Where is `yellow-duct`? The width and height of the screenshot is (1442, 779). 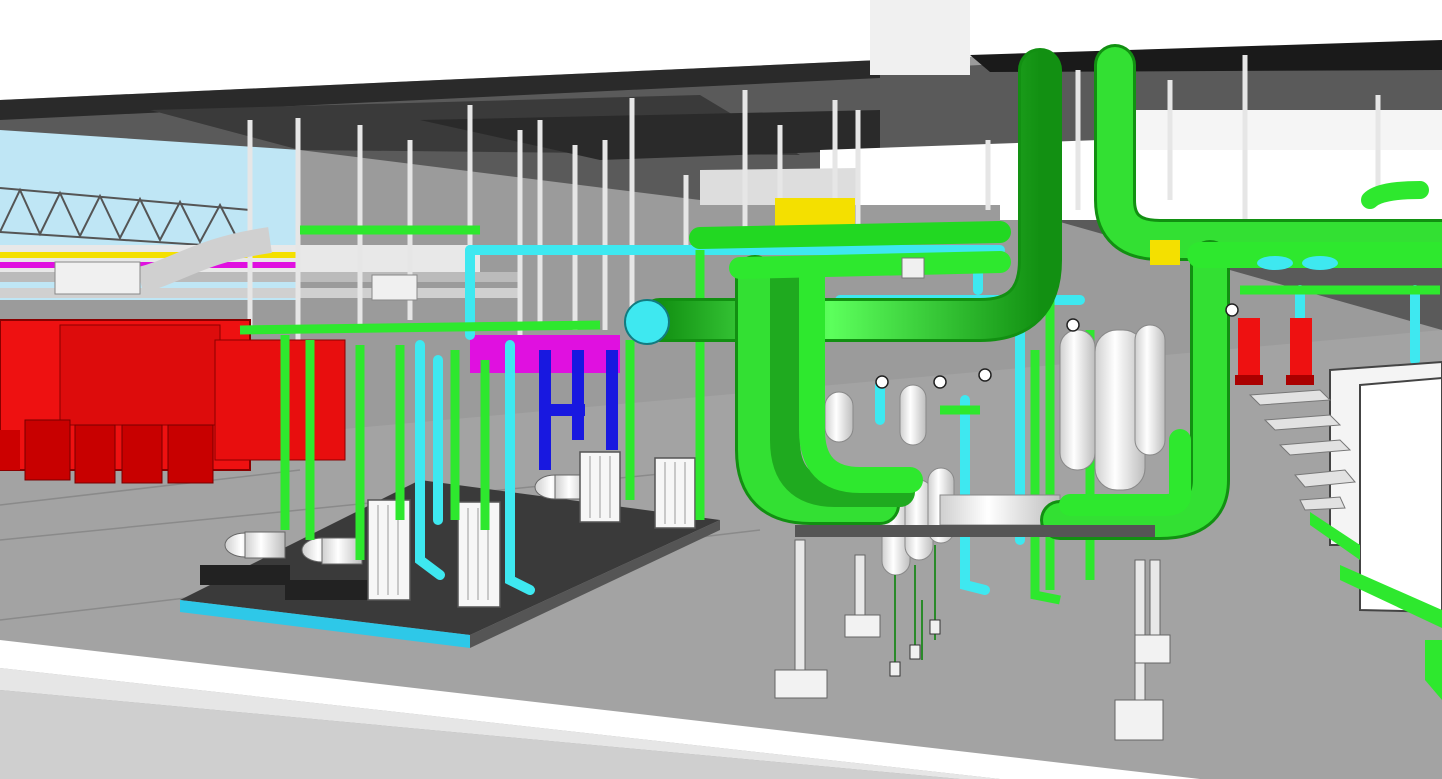
yellow-duct is located at coordinates (815, 213).